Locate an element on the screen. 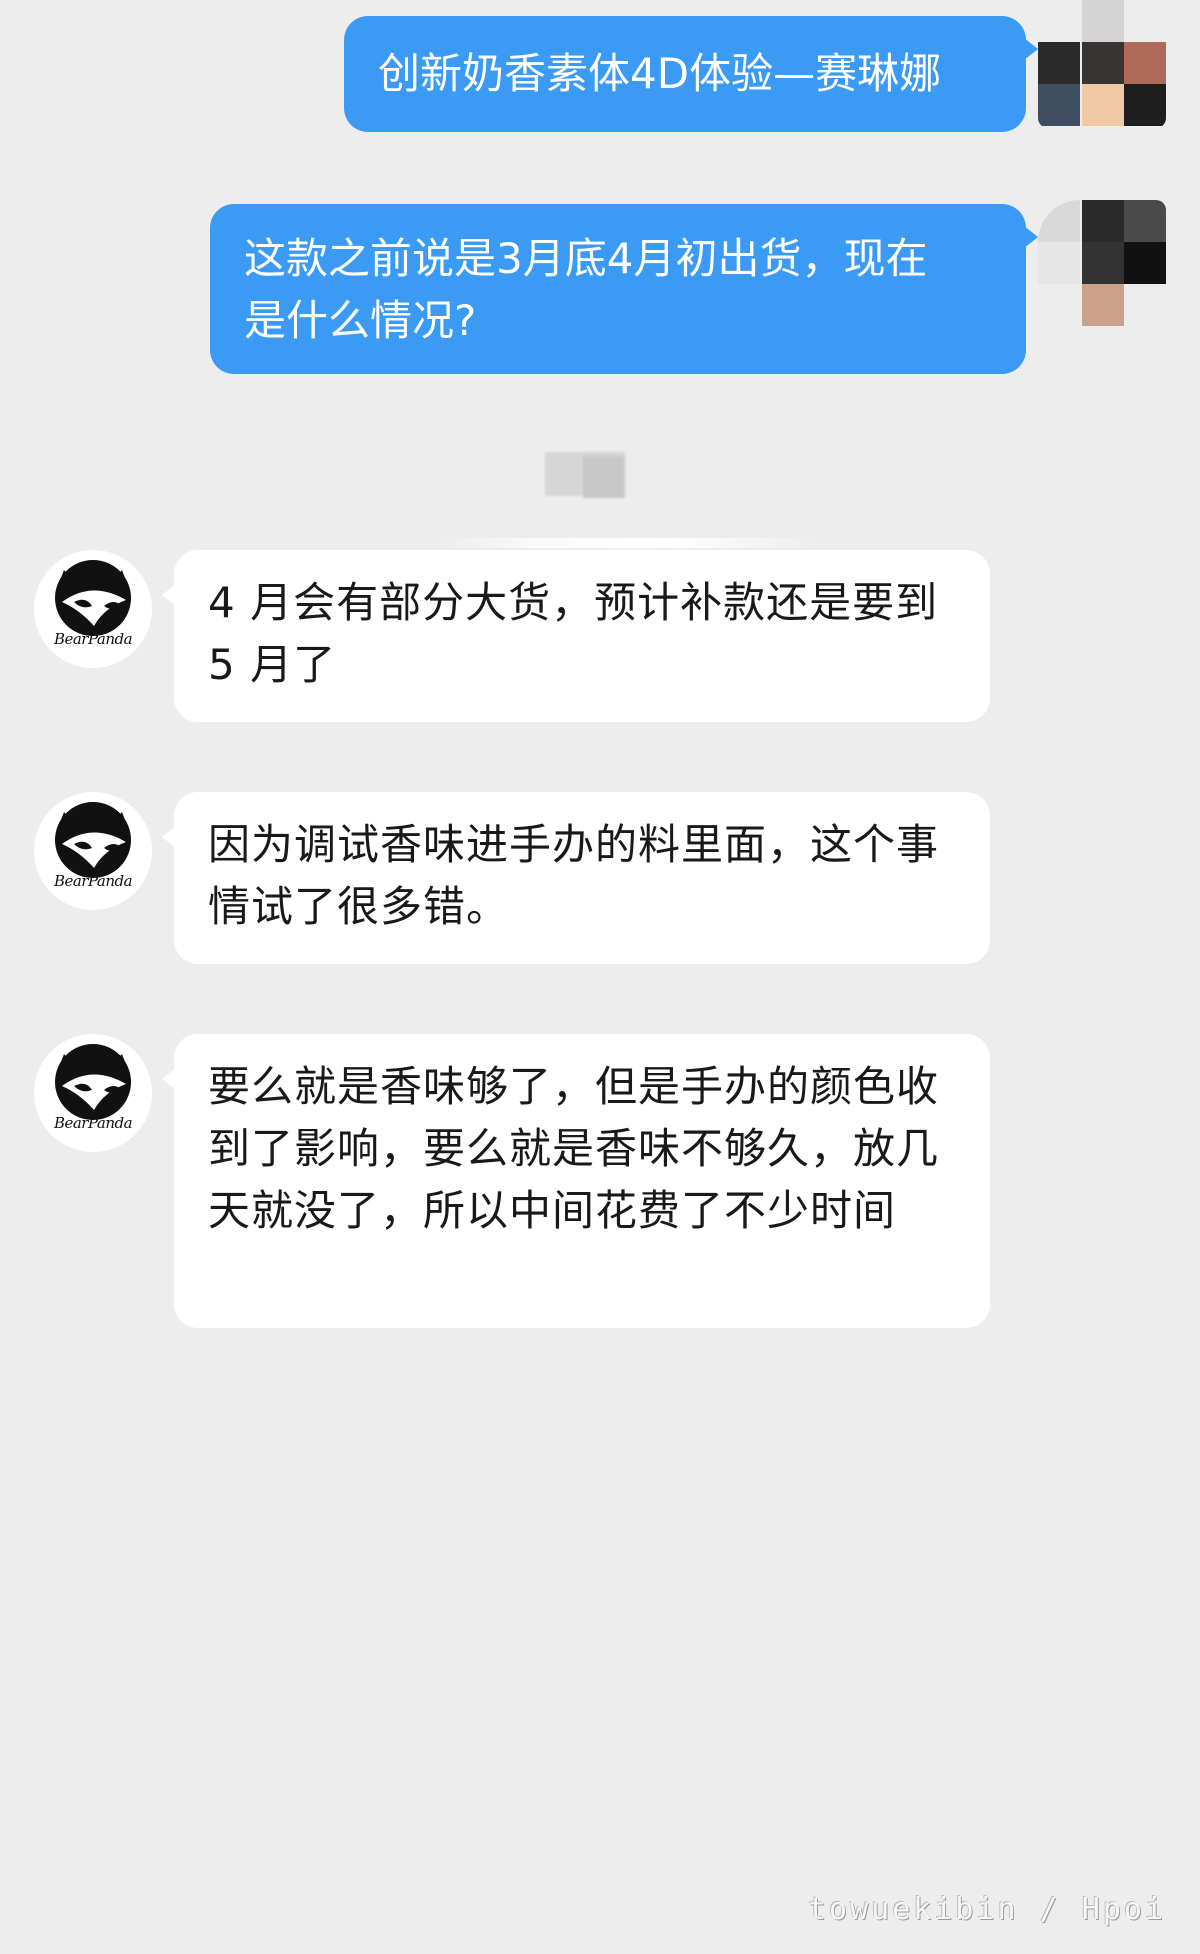 The width and height of the screenshot is (1200, 1954). message-text: 因为调试香味进手办的料里面，这个事情试了很多错。 is located at coordinates (574, 875).